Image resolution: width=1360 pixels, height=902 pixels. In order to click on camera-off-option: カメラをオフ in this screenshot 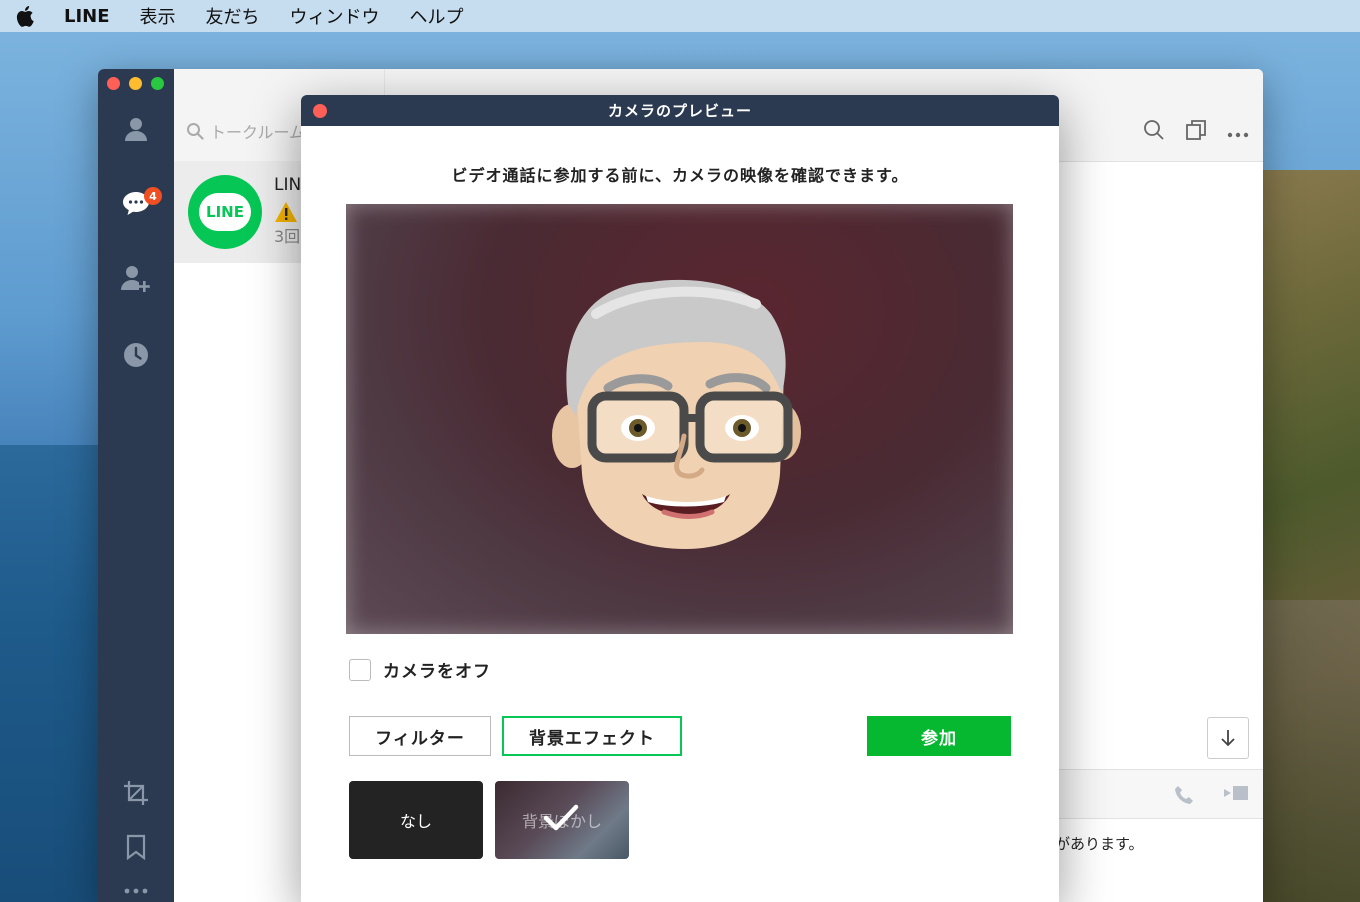, I will do `click(420, 669)`.